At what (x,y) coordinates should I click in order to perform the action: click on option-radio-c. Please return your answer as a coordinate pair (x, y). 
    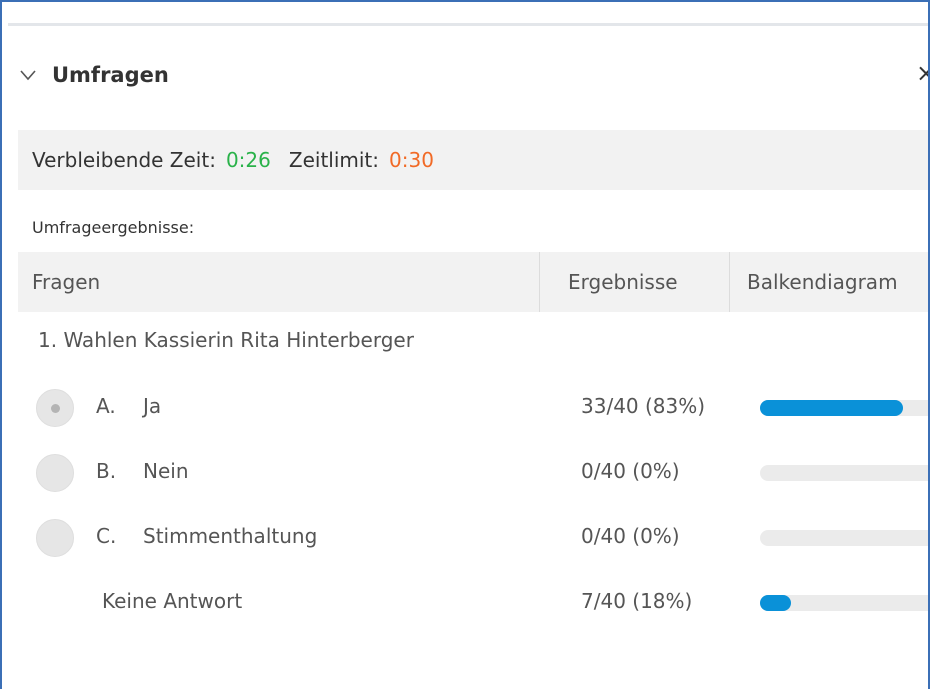
    Looking at the image, I should click on (55, 538).